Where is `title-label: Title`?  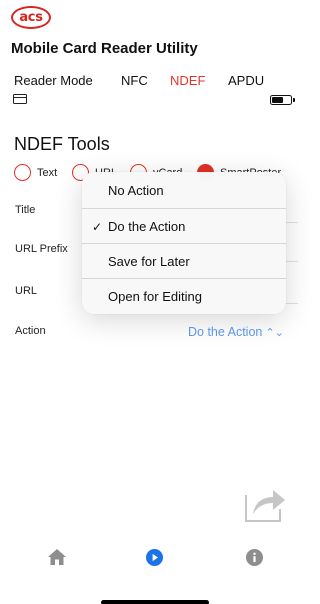 title-label: Title is located at coordinates (25, 210).